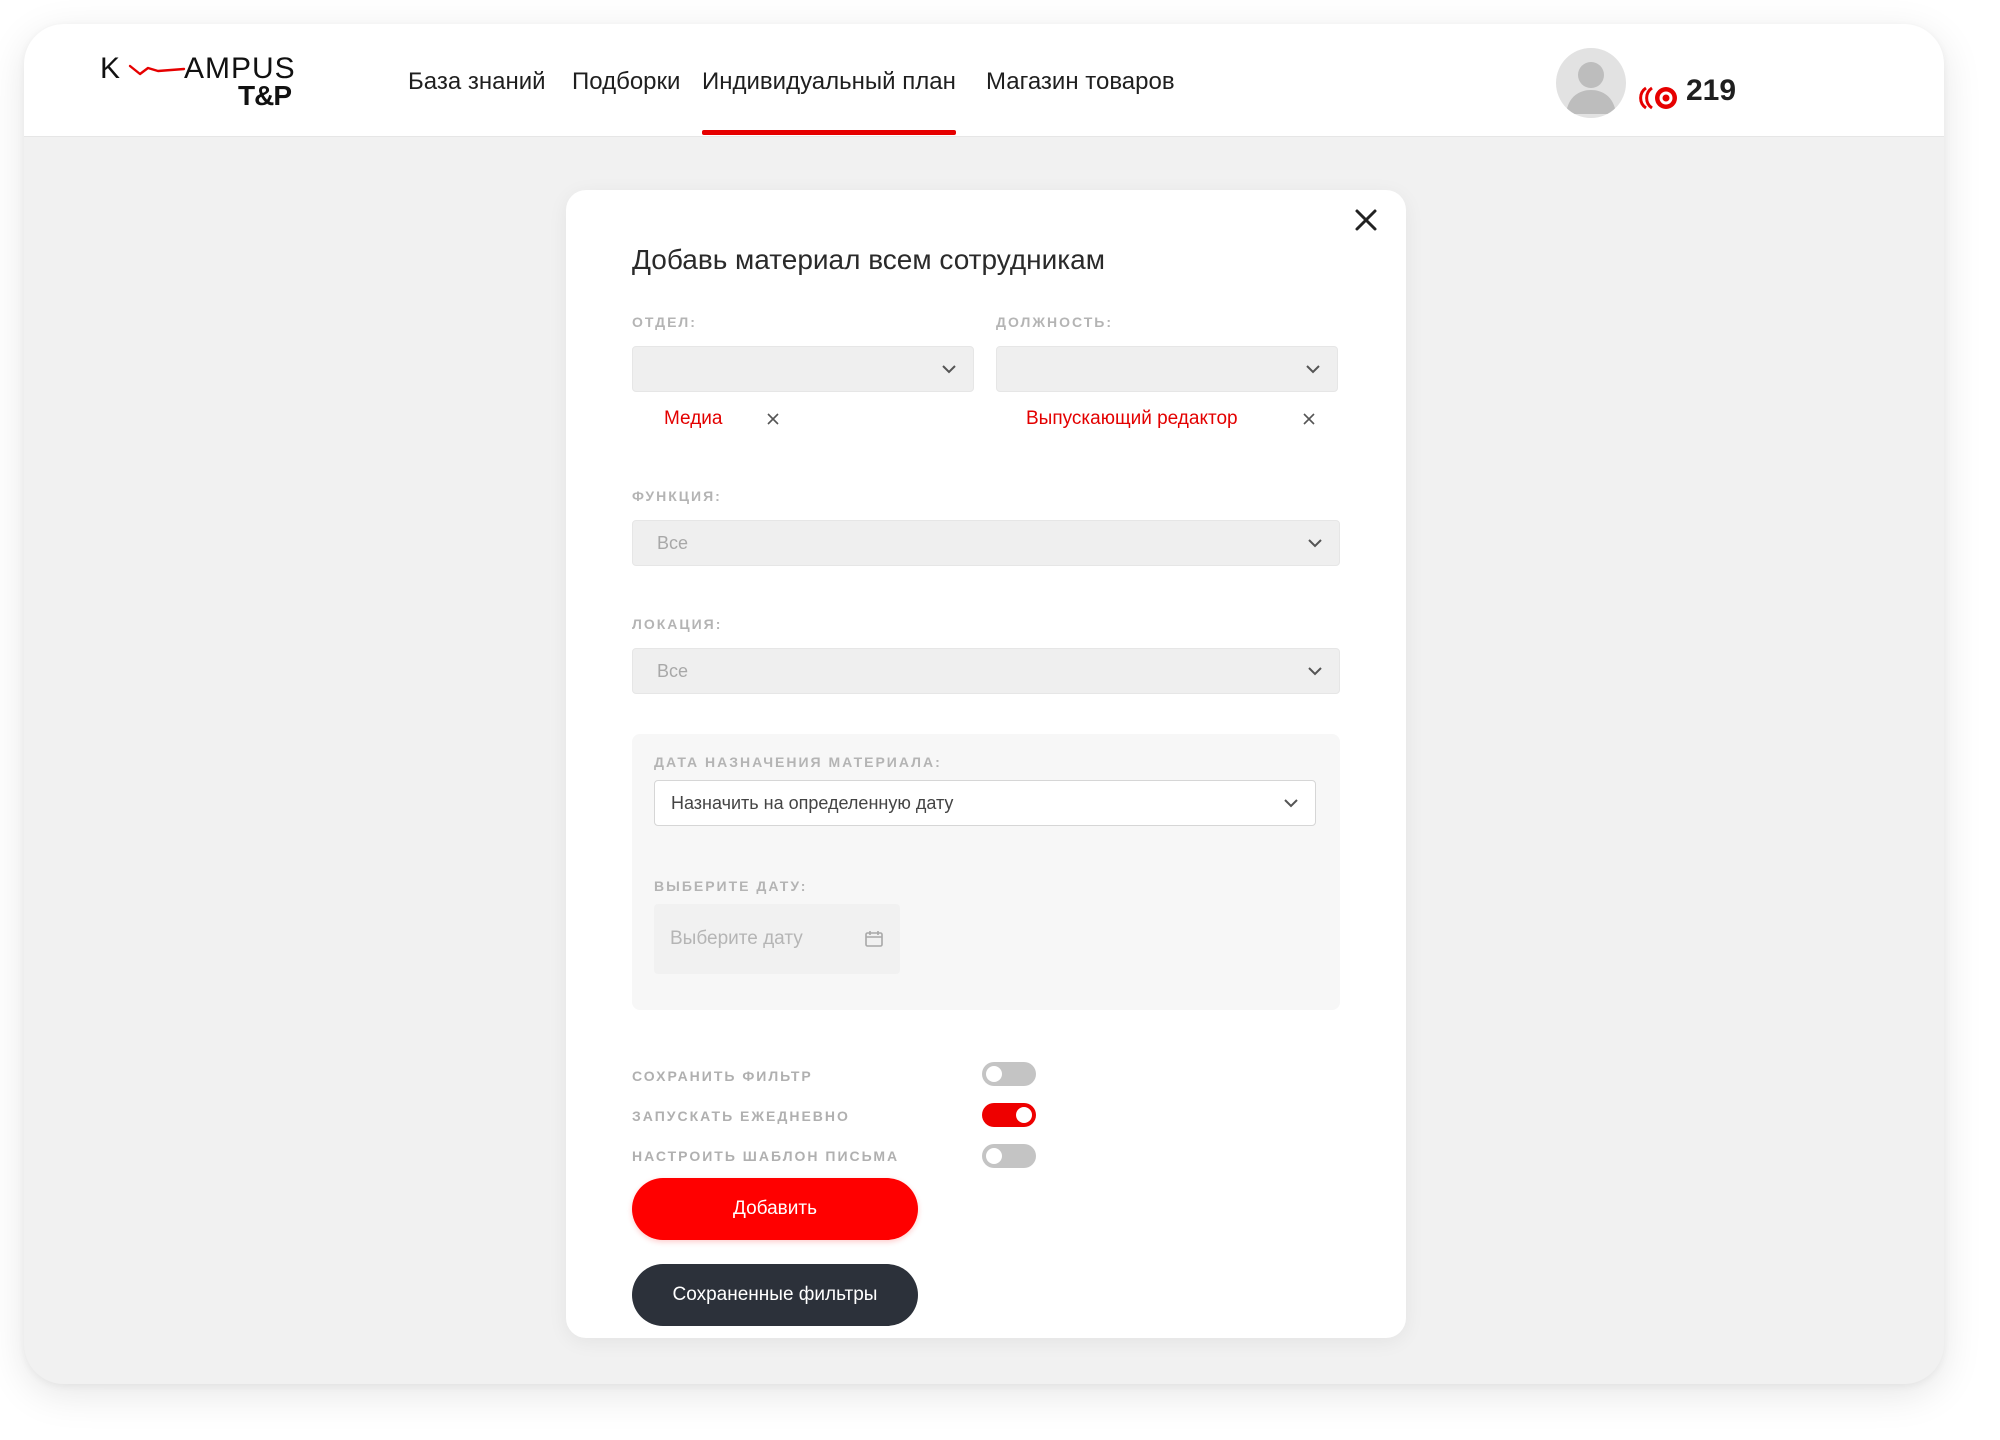  I want to click on department-label: ОТДЕЛ:, so click(664, 322).